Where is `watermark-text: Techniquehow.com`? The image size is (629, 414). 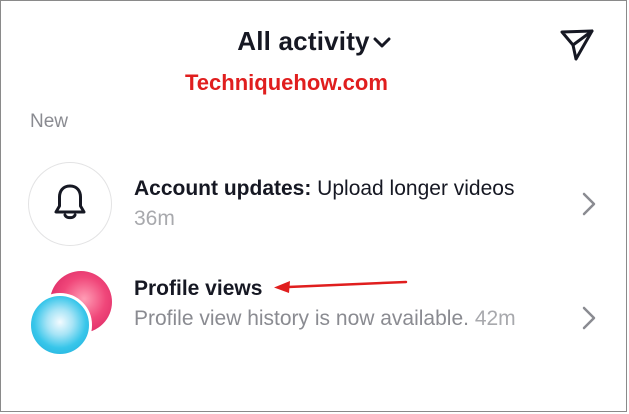 watermark-text: Techniquehow.com is located at coordinates (286, 82).